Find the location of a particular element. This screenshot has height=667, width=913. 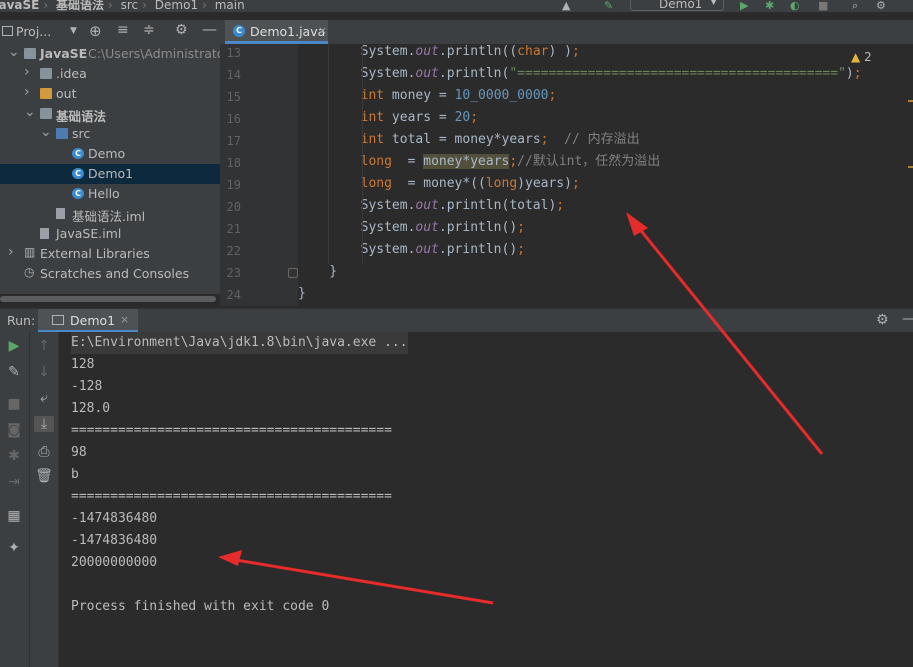

breadcrumb-class: Demo1 is located at coordinates (176, 6).